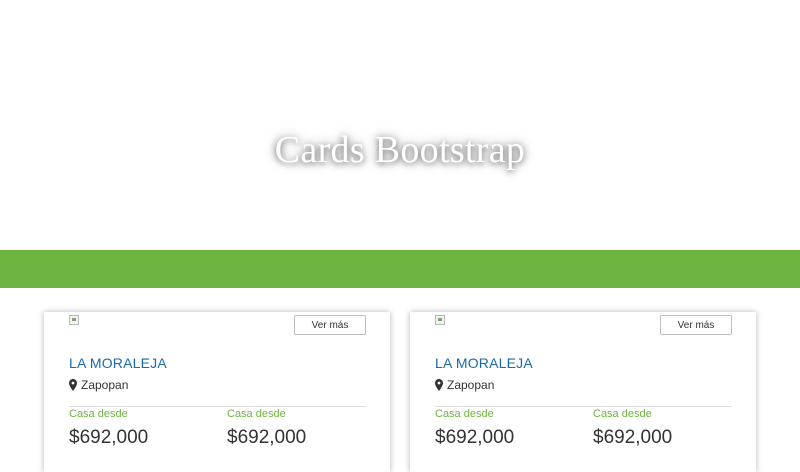  Describe the element at coordinates (400, 150) in the screenshot. I see `page-title: Cards Bootstrap` at that location.